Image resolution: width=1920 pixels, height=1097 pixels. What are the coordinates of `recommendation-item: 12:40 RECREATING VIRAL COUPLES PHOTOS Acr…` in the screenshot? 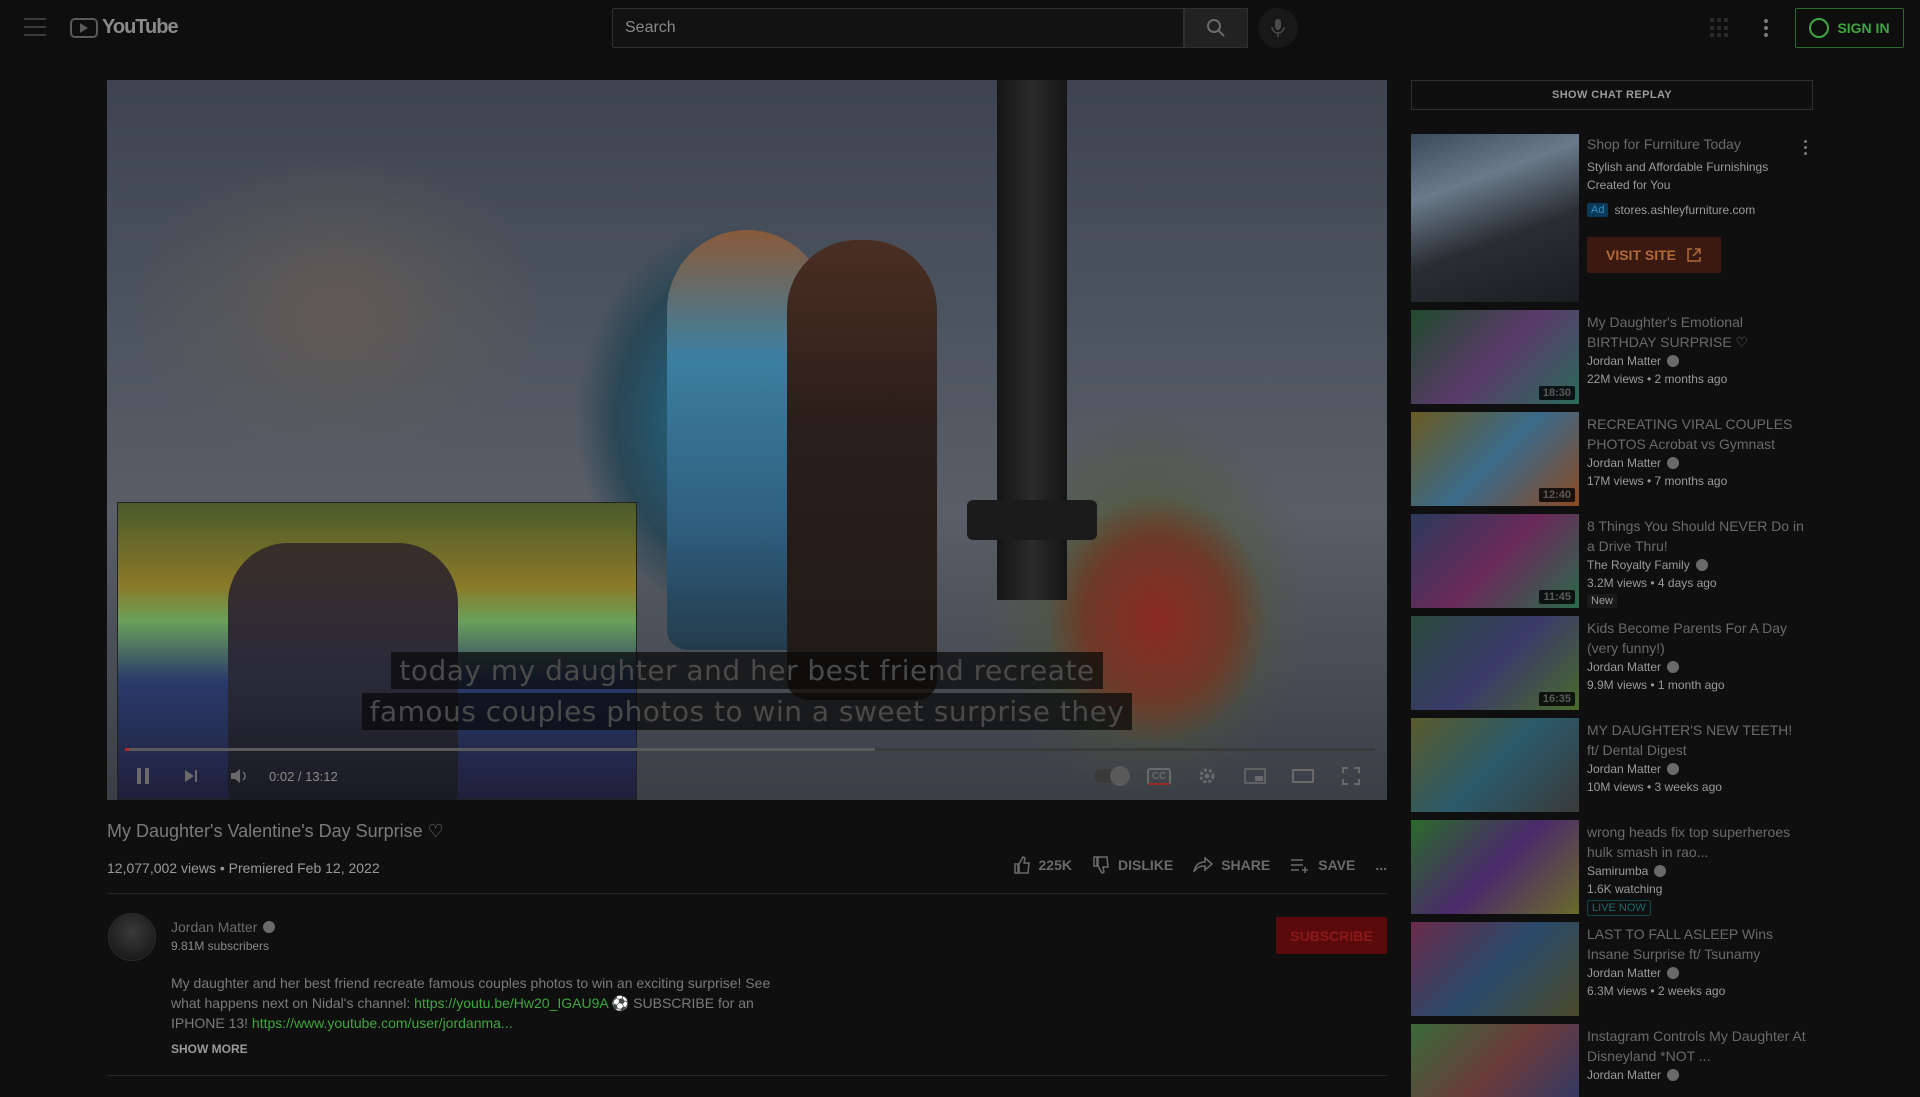 It's located at (1612, 459).